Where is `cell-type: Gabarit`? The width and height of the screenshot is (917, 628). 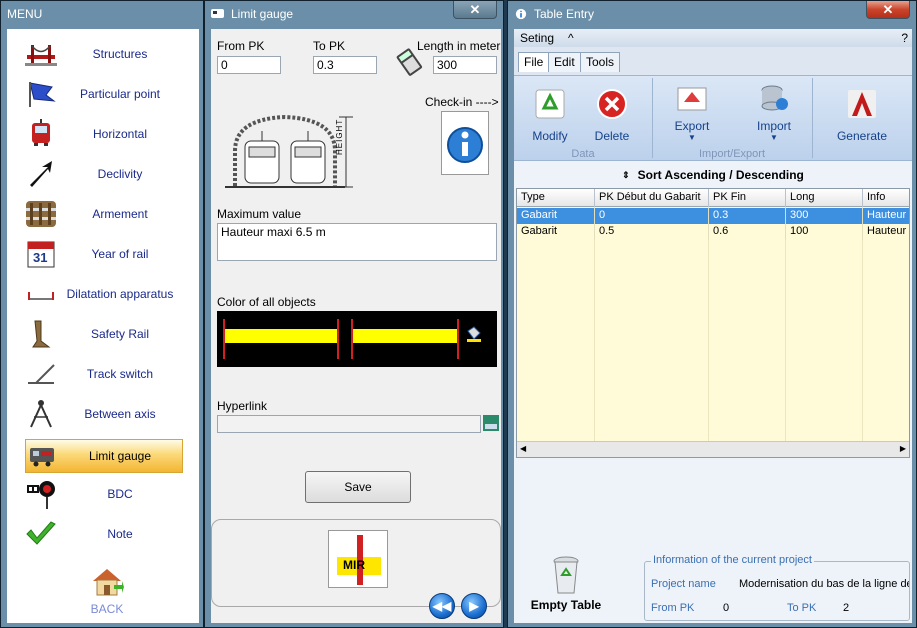
cell-type: Gabarit is located at coordinates (556, 216).